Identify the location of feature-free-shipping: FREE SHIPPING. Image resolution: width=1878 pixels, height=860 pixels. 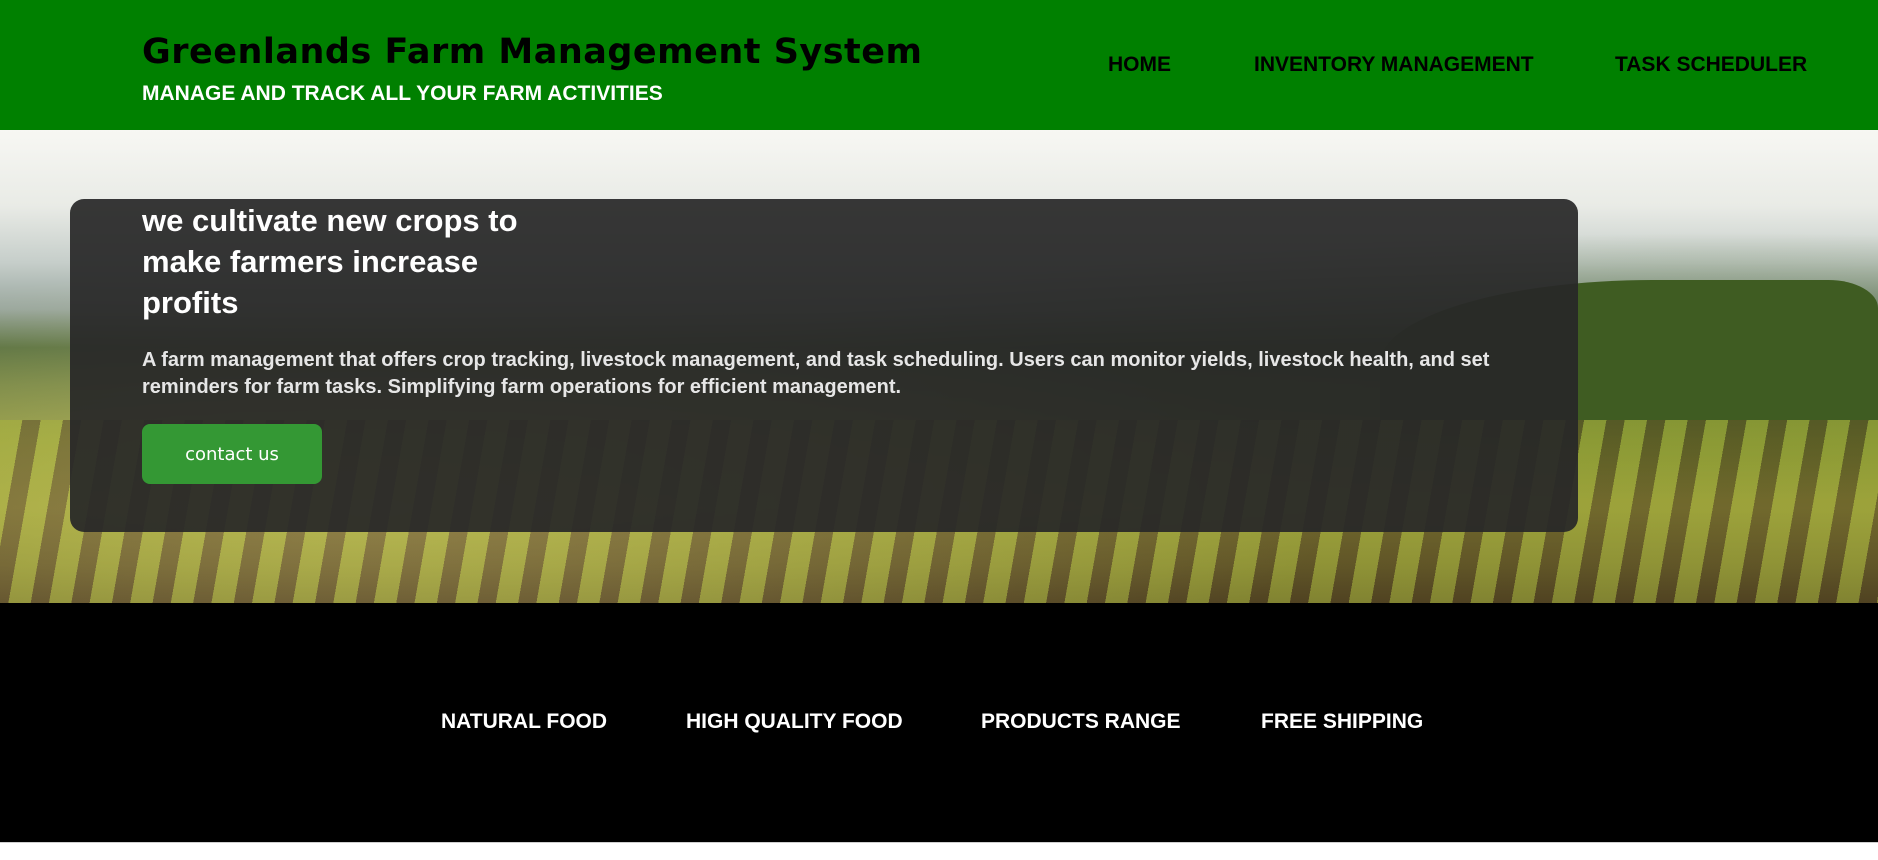
(1342, 721).